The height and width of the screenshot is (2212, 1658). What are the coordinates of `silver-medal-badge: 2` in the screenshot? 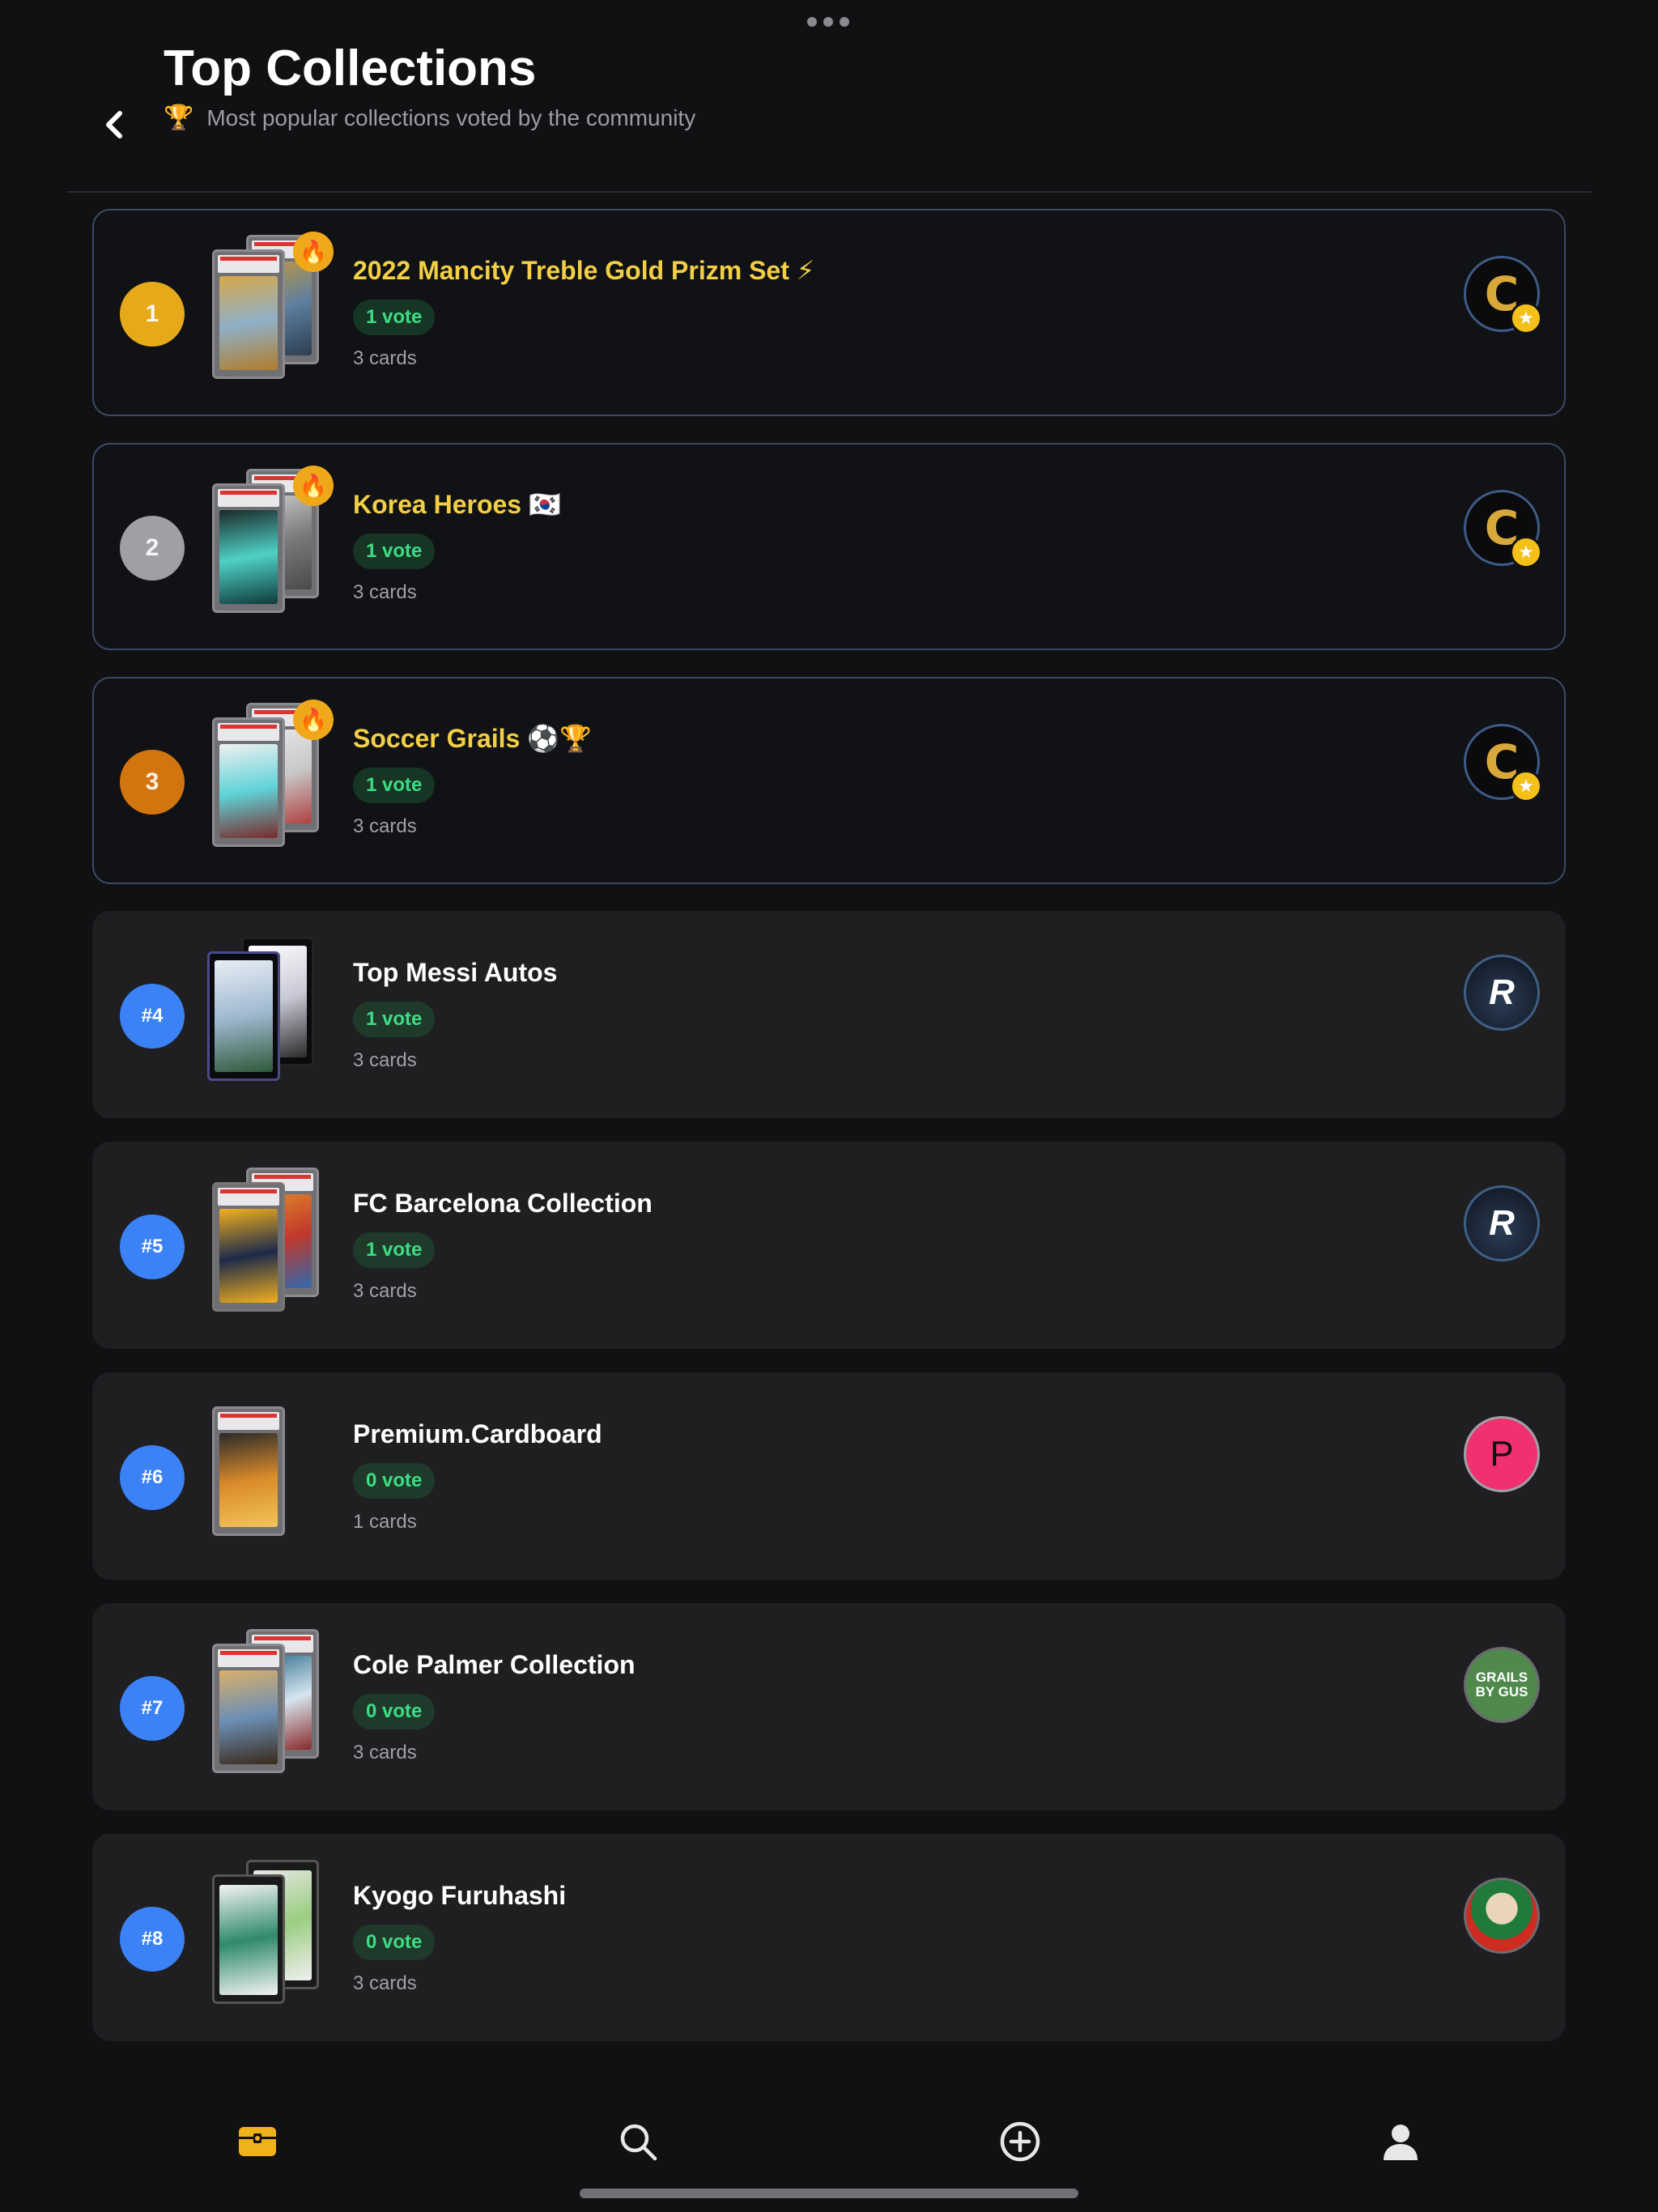 It's located at (152, 548).